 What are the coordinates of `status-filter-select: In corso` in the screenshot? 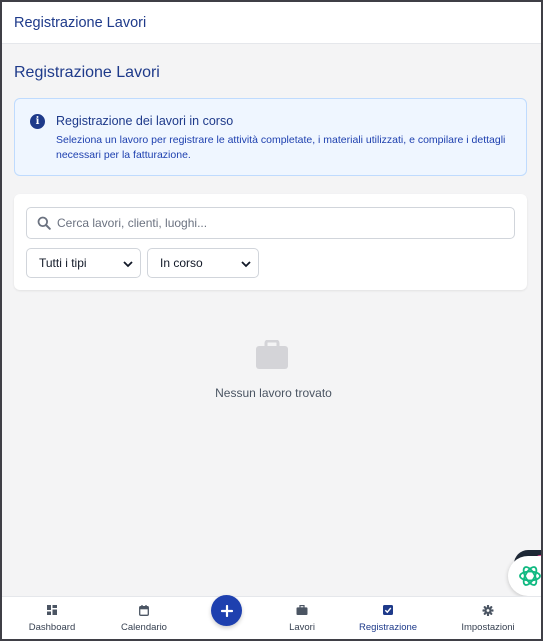 It's located at (203, 263).